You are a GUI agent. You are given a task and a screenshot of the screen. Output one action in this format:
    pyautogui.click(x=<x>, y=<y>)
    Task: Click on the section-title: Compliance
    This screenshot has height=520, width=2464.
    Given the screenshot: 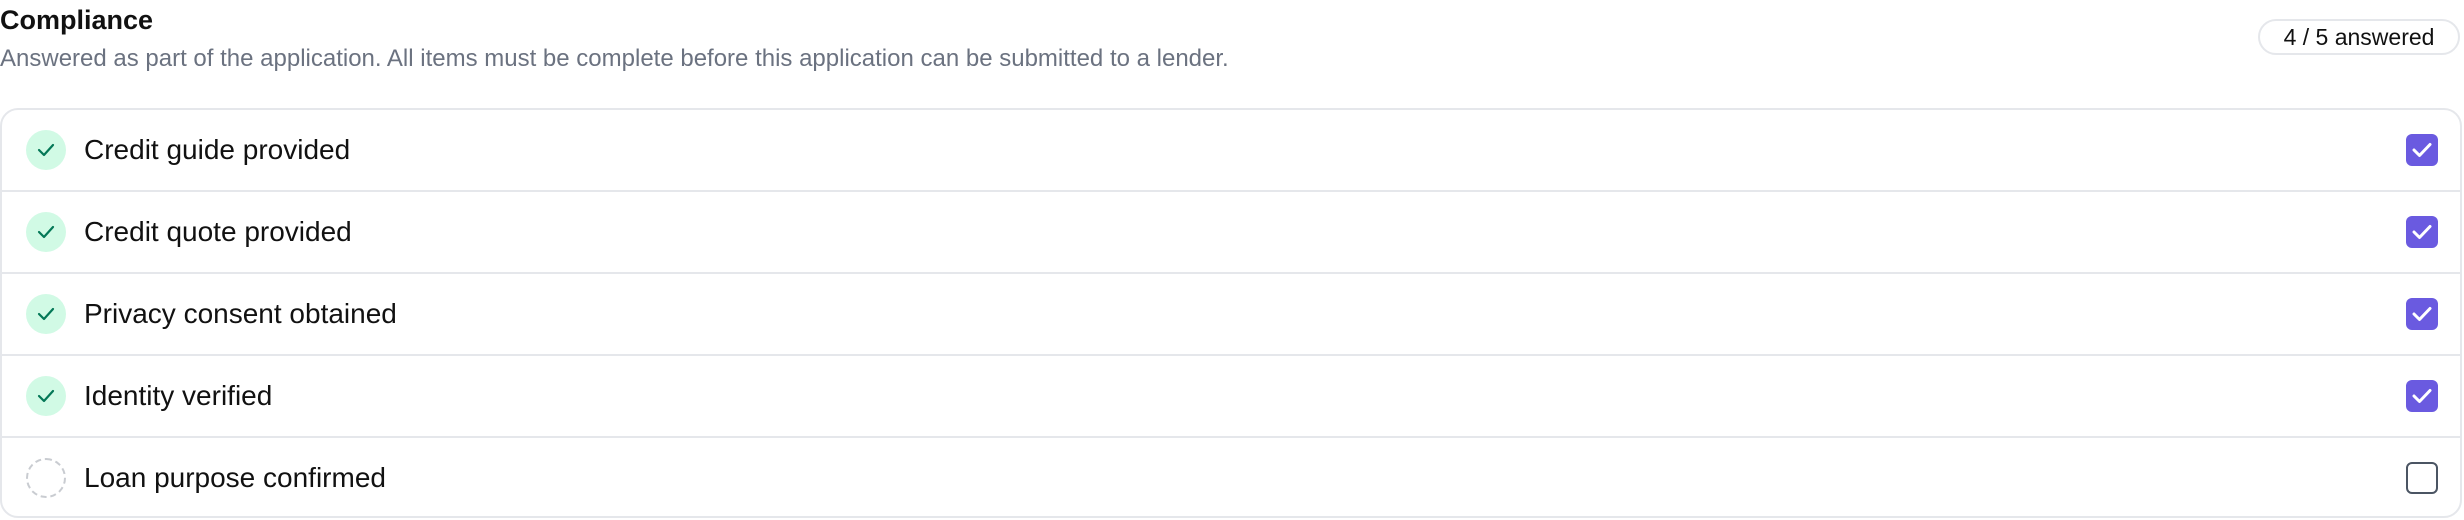 What is the action you would take?
    pyautogui.click(x=77, y=20)
    